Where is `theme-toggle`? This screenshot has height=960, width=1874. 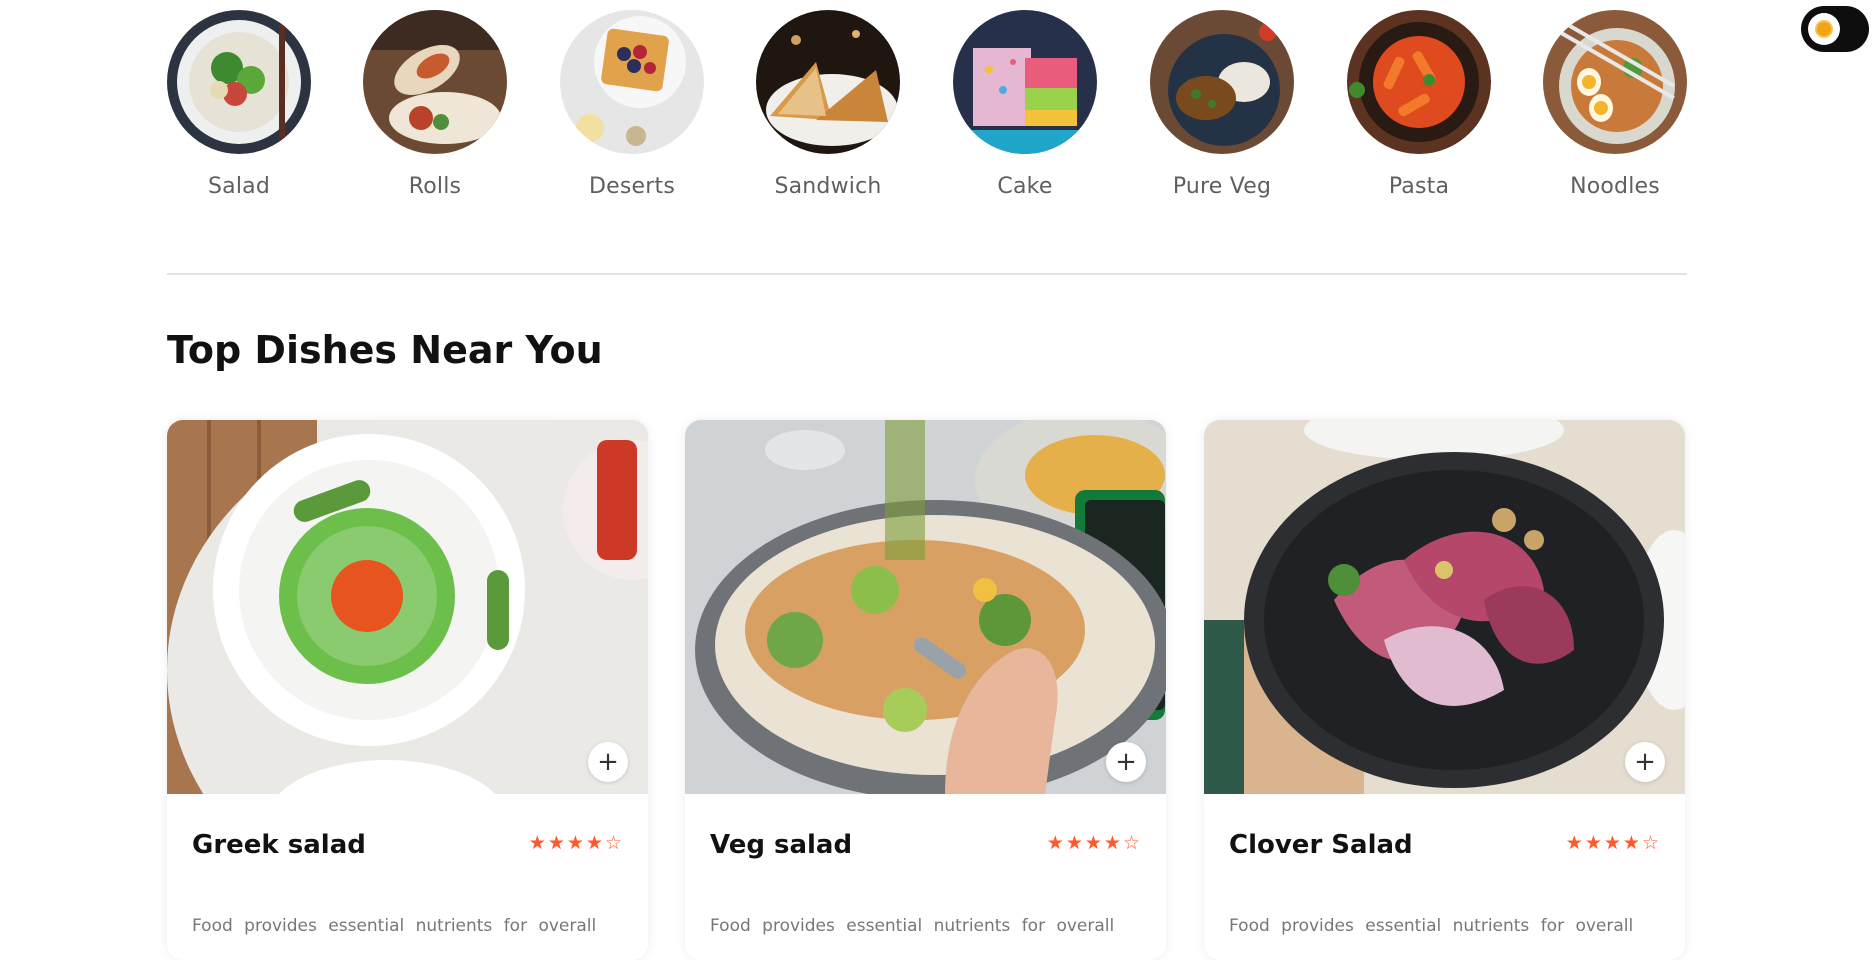
theme-toggle is located at coordinates (1835, 29).